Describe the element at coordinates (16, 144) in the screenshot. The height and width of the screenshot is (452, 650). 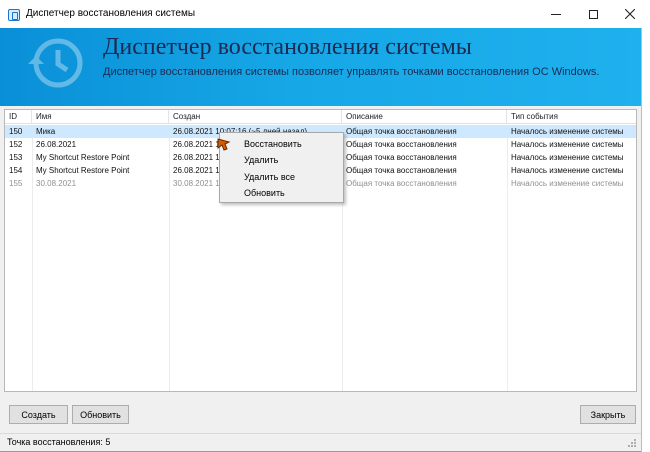
I see `cell-id: 152` at that location.